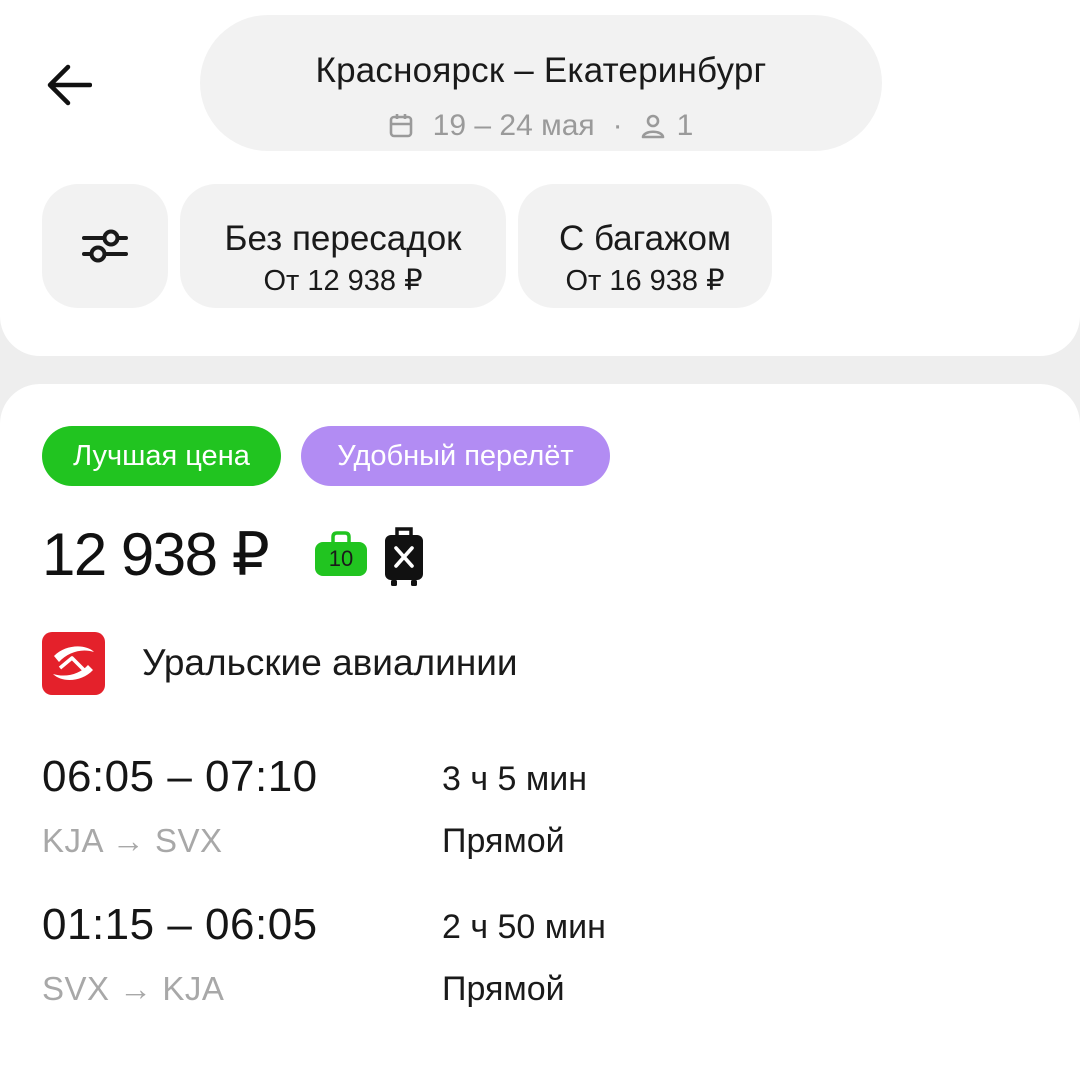 This screenshot has width=1080, height=1084. I want to click on nonstop-filter-chip: Без пересадок От 12 938 ₽, so click(343, 246).